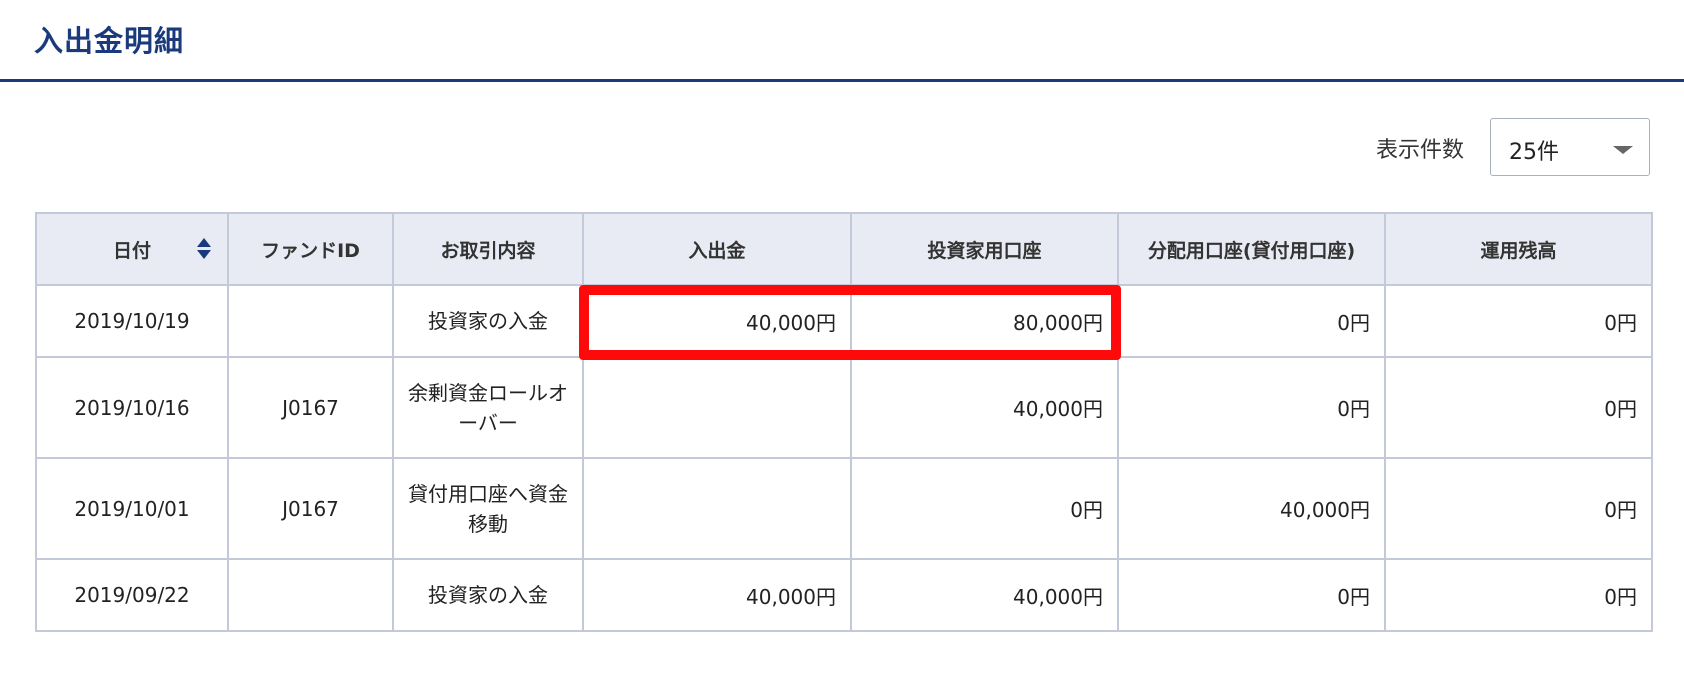  Describe the element at coordinates (984, 321) in the screenshot. I see `cell-investor-account: 80,000円` at that location.